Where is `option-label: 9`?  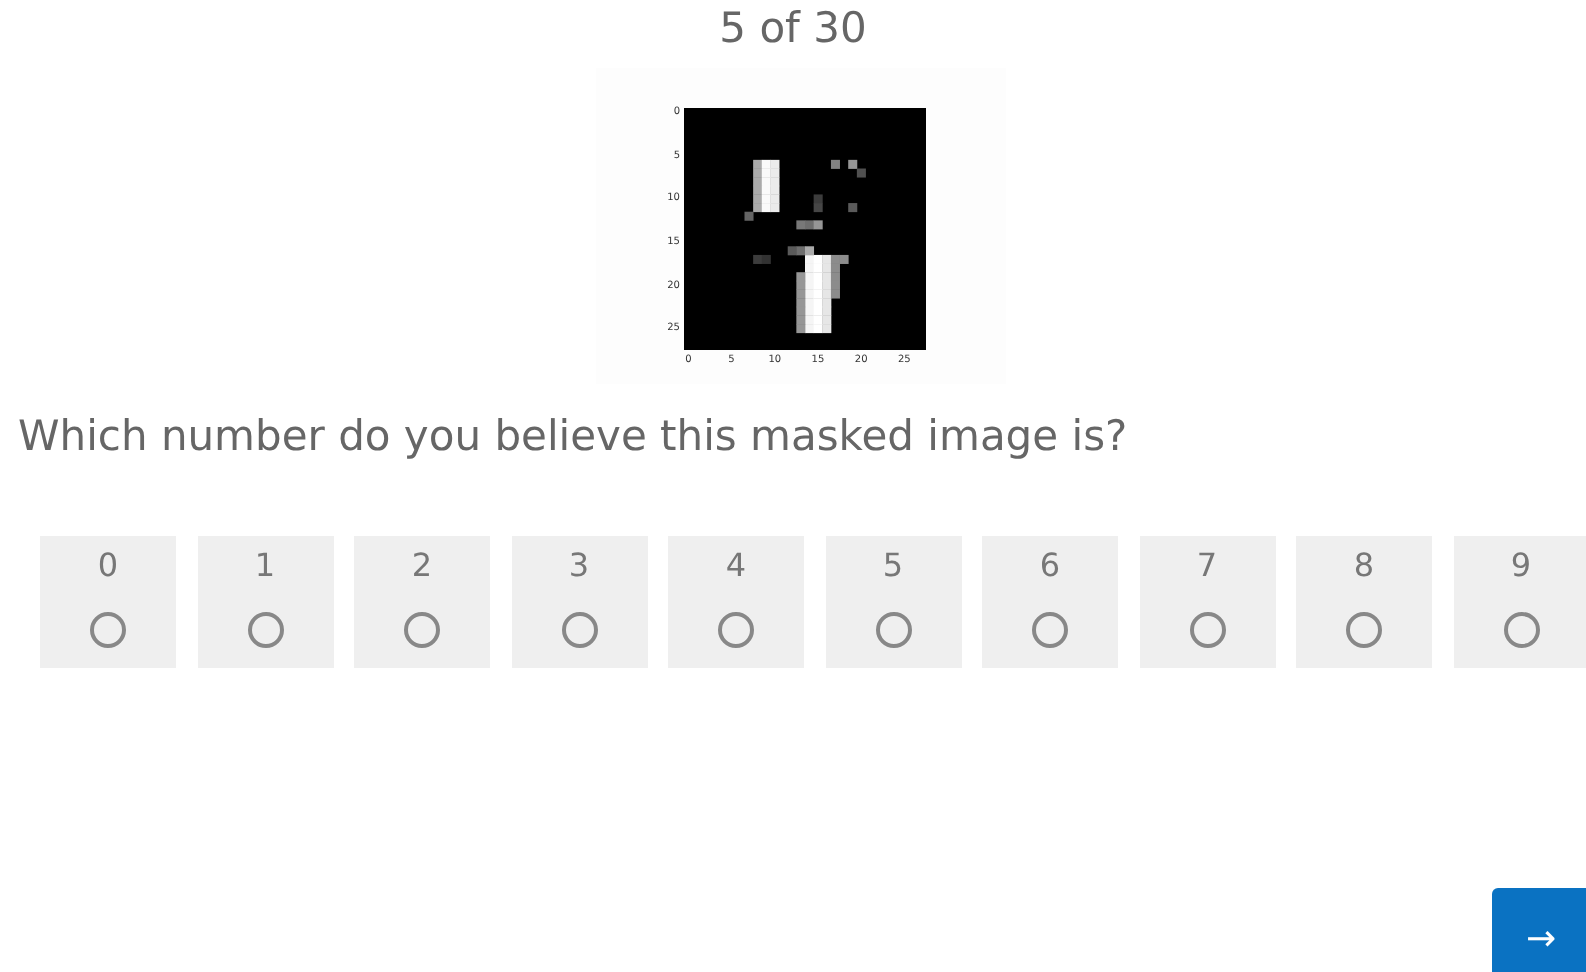 option-label: 9 is located at coordinates (1521, 566).